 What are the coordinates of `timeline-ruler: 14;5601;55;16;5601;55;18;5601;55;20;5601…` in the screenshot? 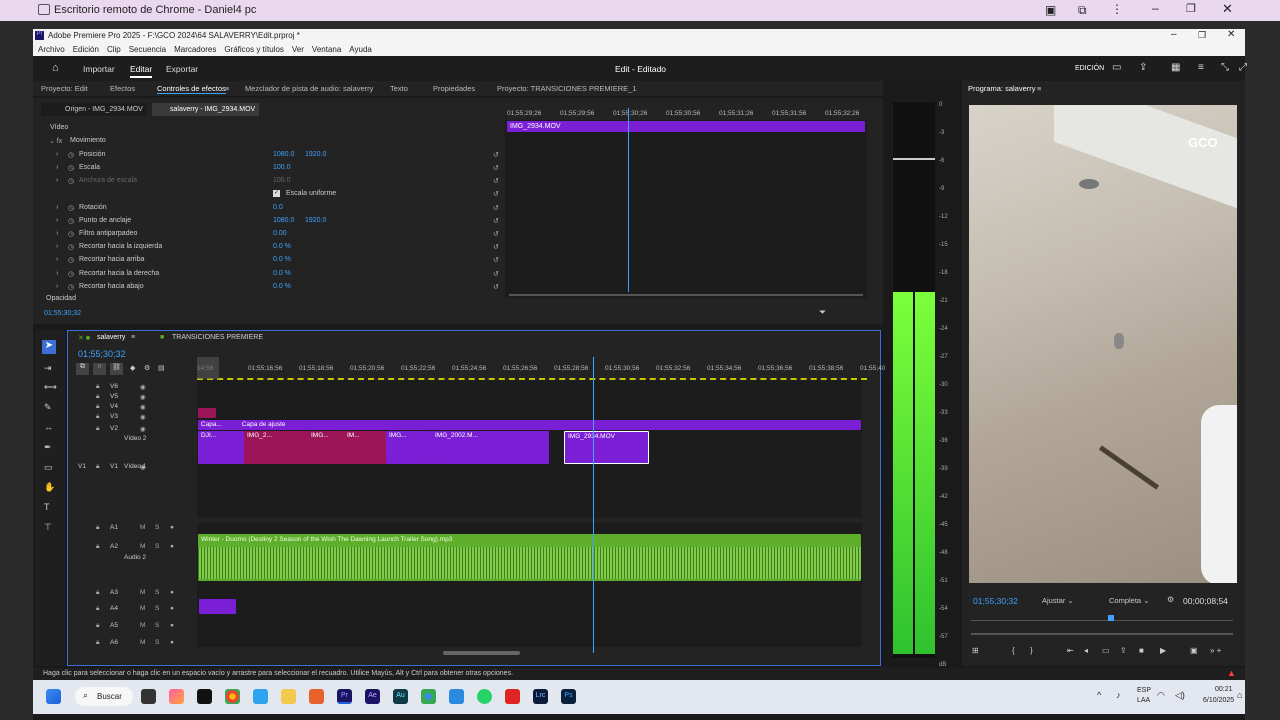 It's located at (541, 370).